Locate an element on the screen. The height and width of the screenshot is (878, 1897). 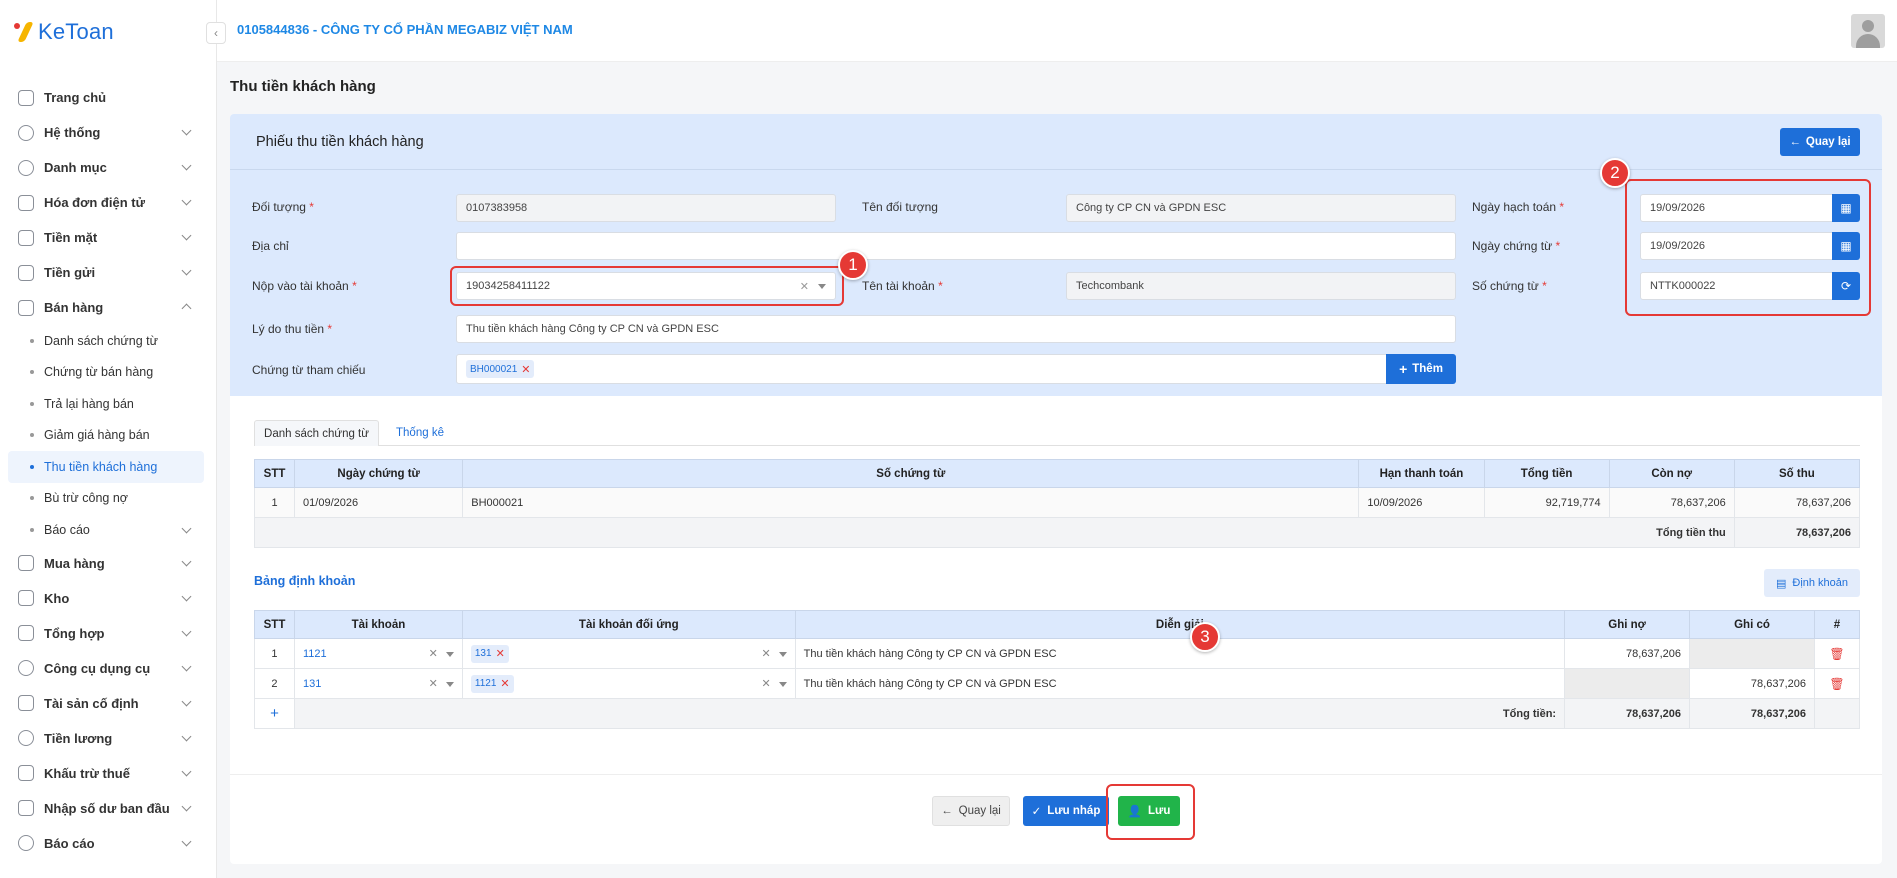
sidebar-item-reports: Báo cáo is located at coordinates (106, 843).